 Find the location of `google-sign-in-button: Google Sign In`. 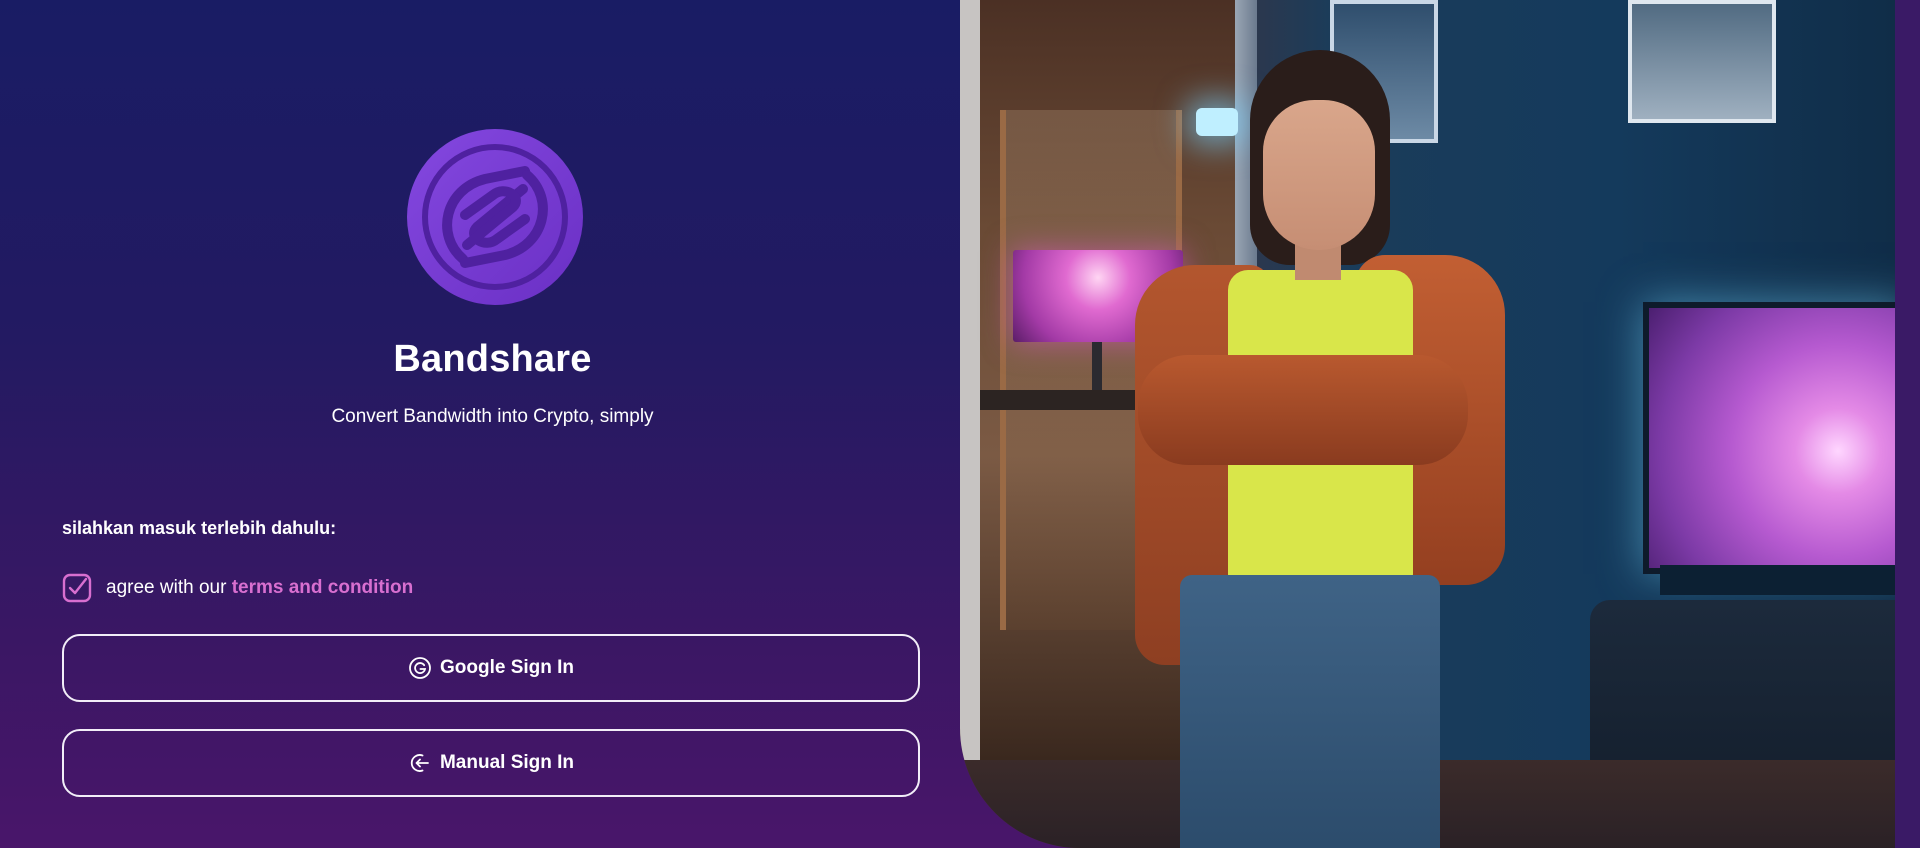

google-sign-in-button: Google Sign In is located at coordinates (491, 668).